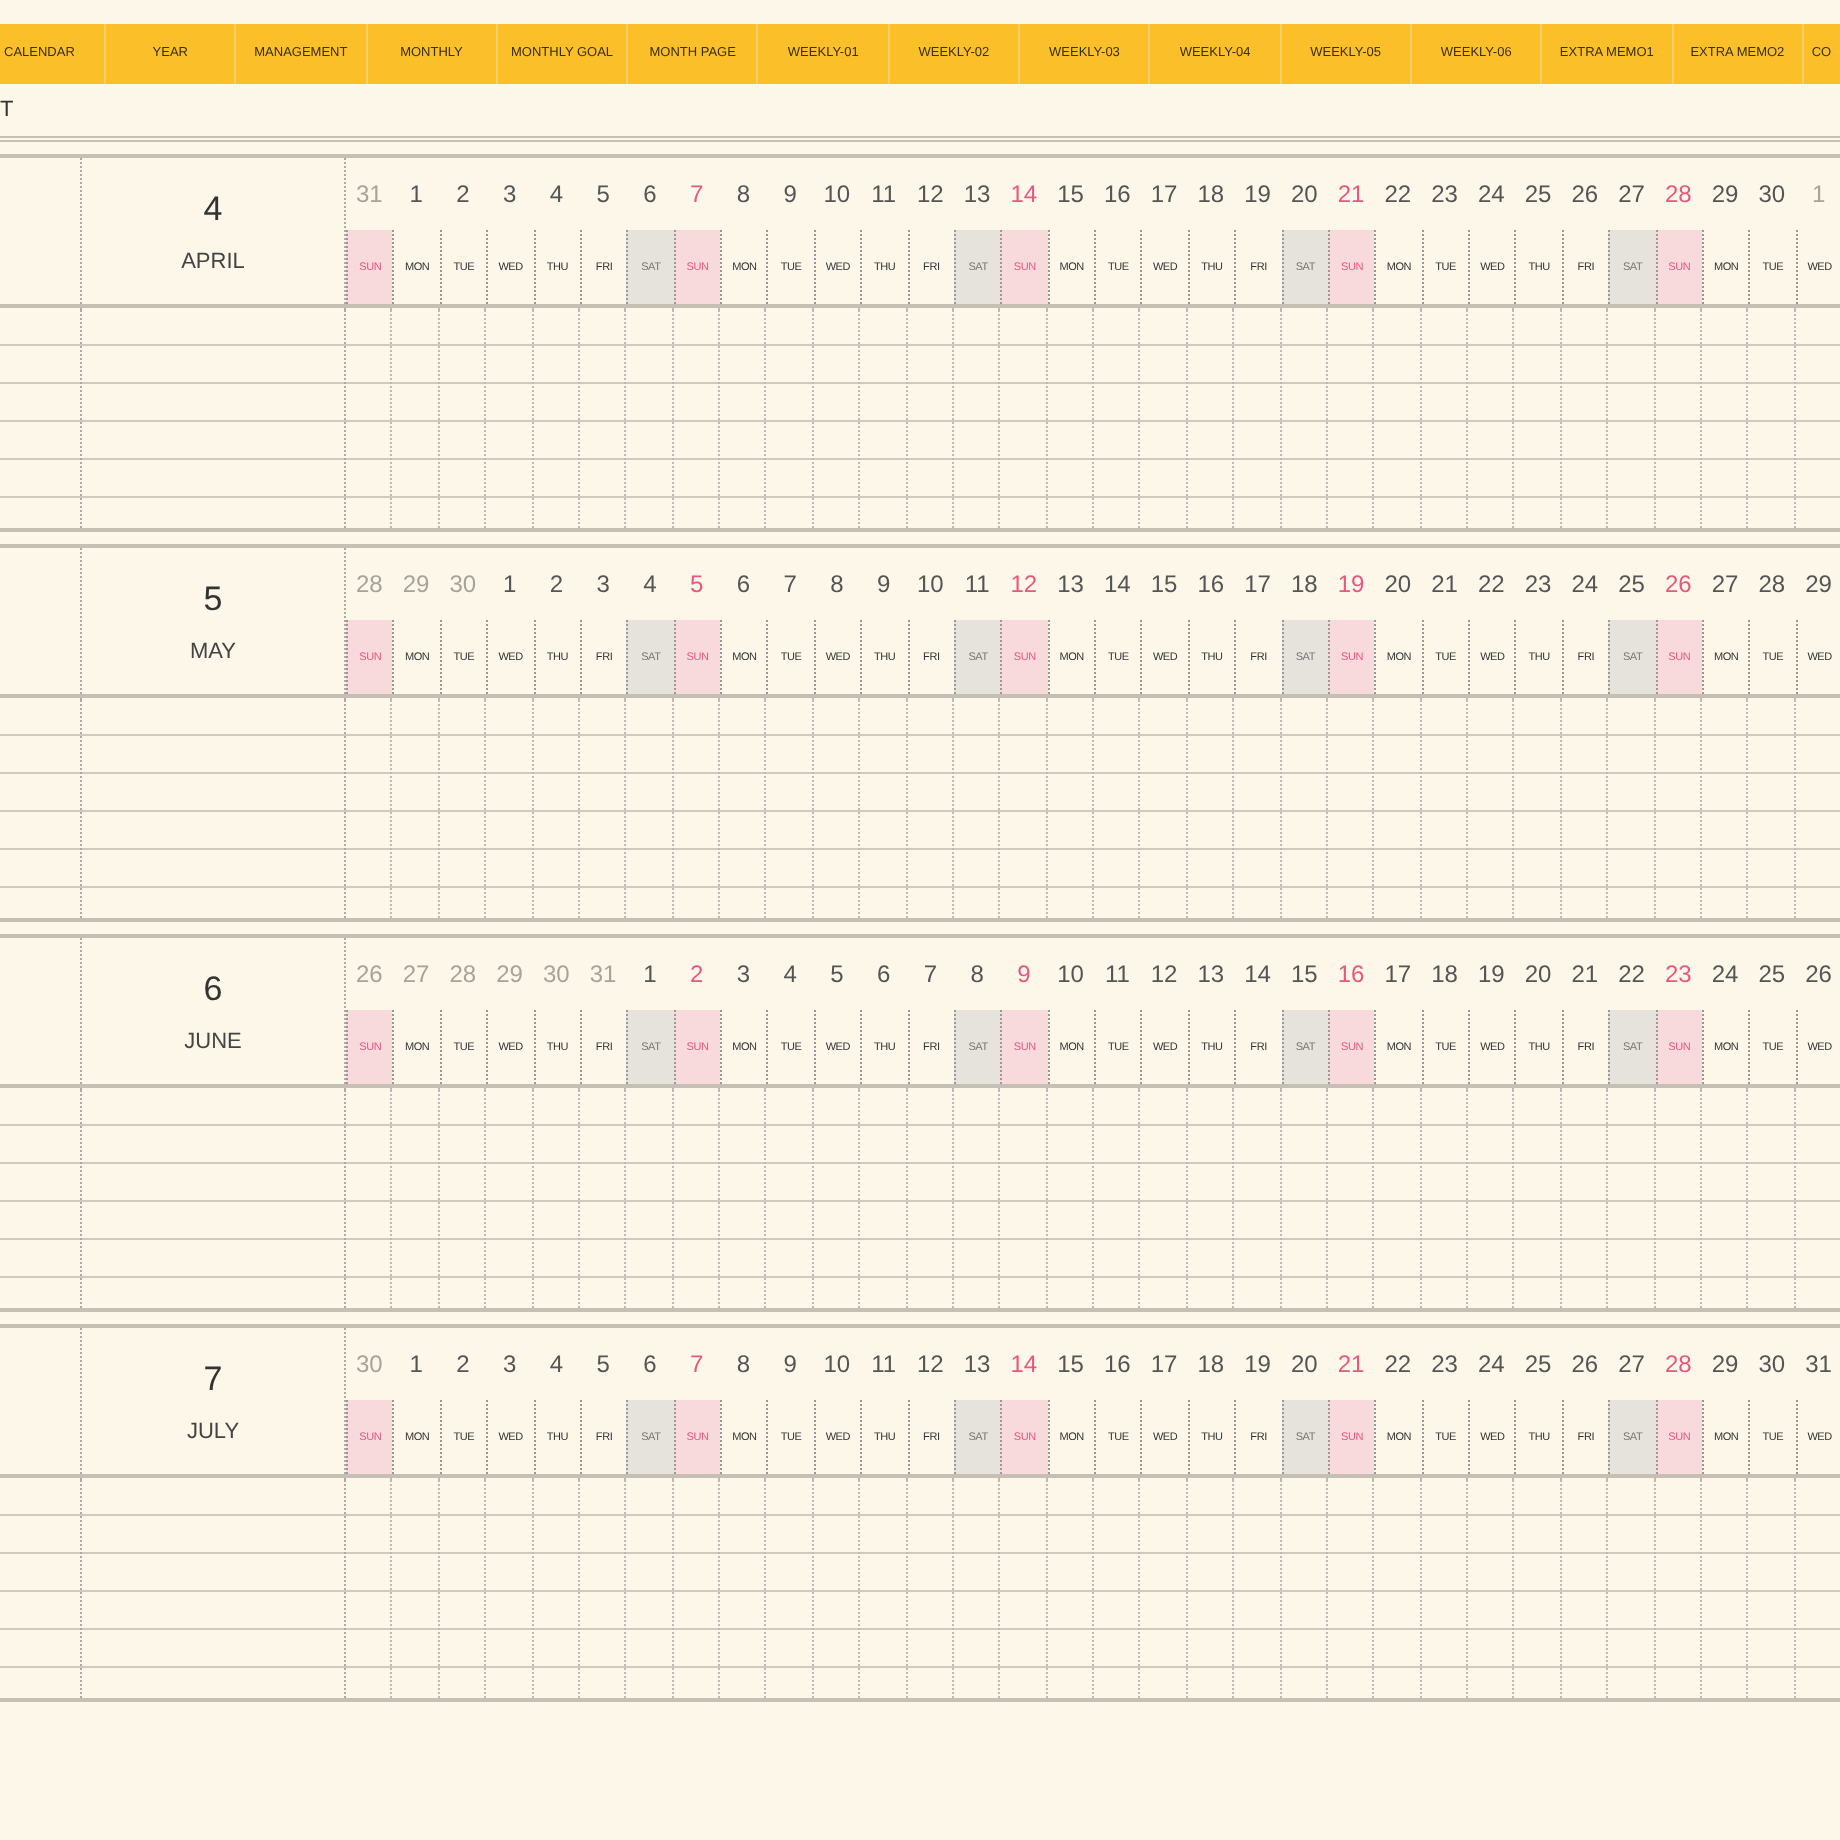  Describe the element at coordinates (213, 209) in the screenshot. I see `month-number: 4` at that location.